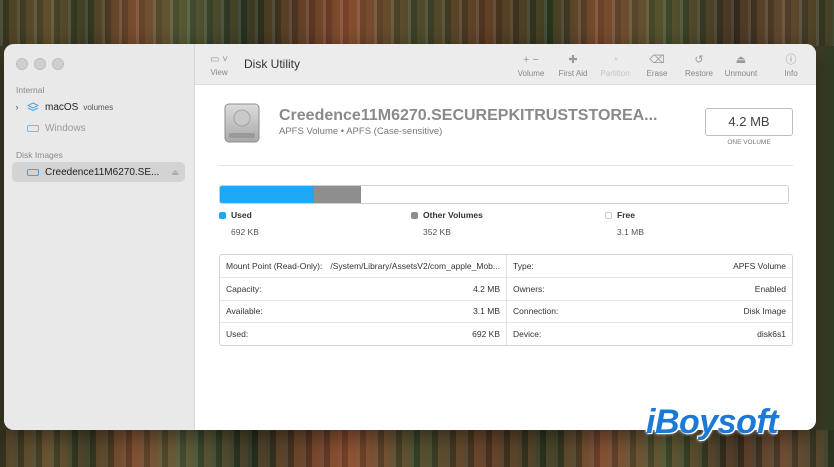  Describe the element at coordinates (65, 128) in the screenshot. I see `sidebar-item-label: Windows` at that location.